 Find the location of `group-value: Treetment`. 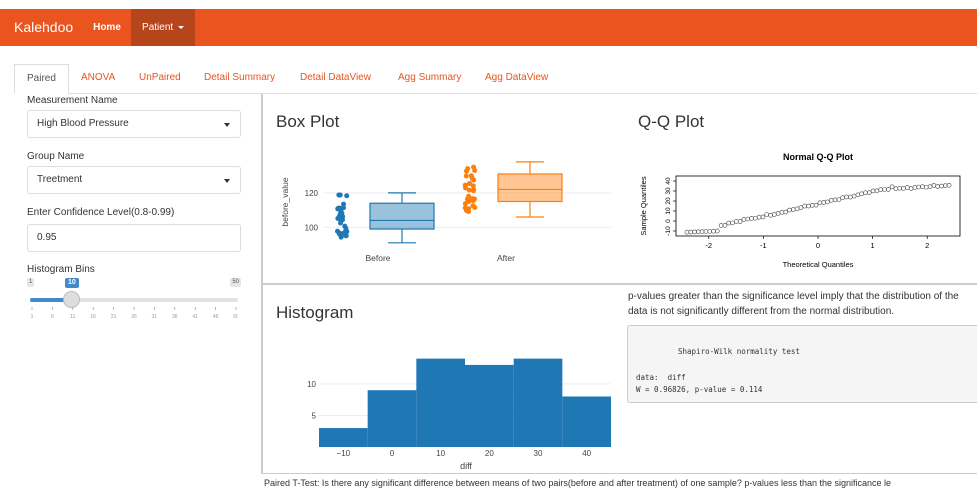

group-value: Treetment is located at coordinates (60, 179).